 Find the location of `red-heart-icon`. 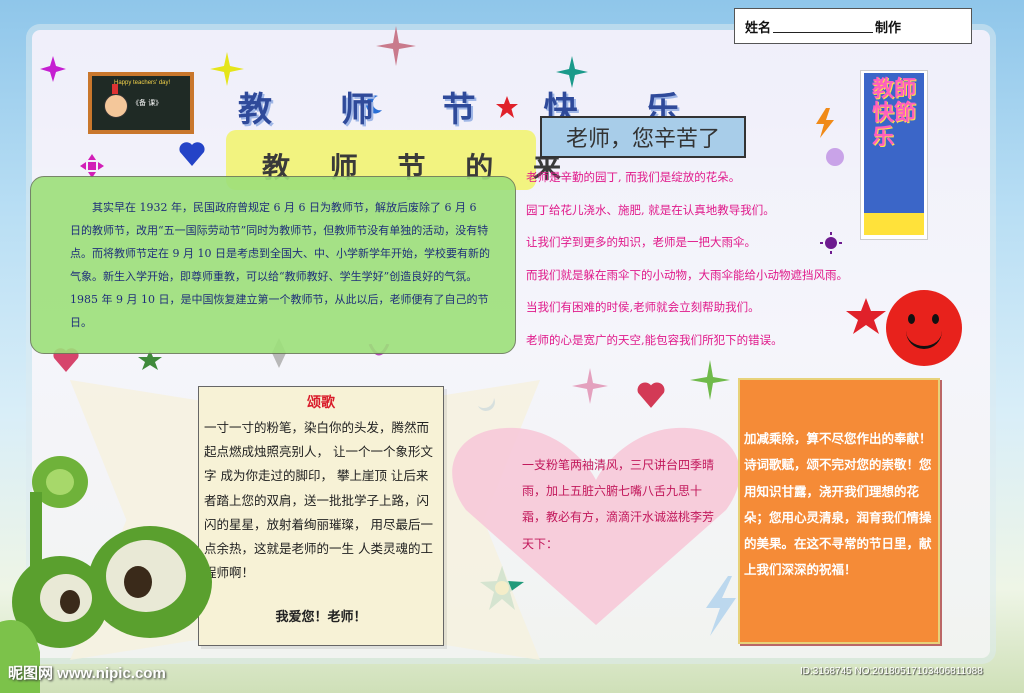

red-heart-icon is located at coordinates (651, 395).